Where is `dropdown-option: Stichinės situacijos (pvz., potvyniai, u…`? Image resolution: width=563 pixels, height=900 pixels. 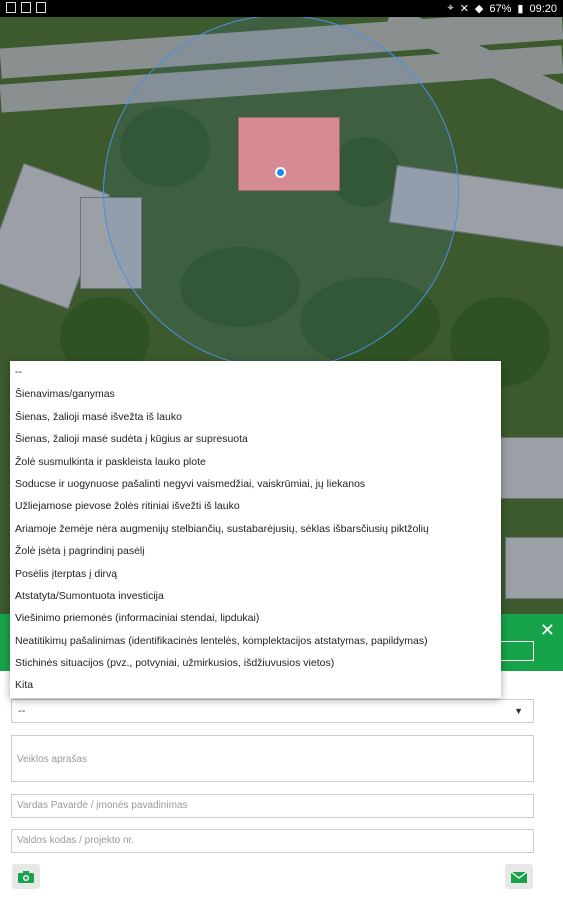
dropdown-option: Stichinės situacijos (pvz., potvyniai, u… is located at coordinates (255, 663).